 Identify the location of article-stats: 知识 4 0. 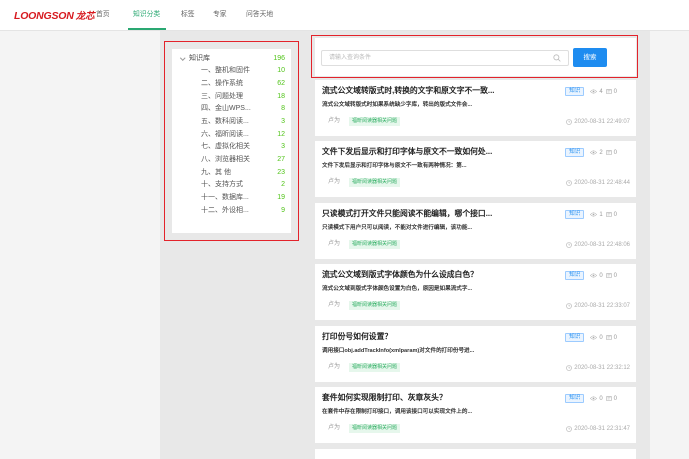
(591, 91).